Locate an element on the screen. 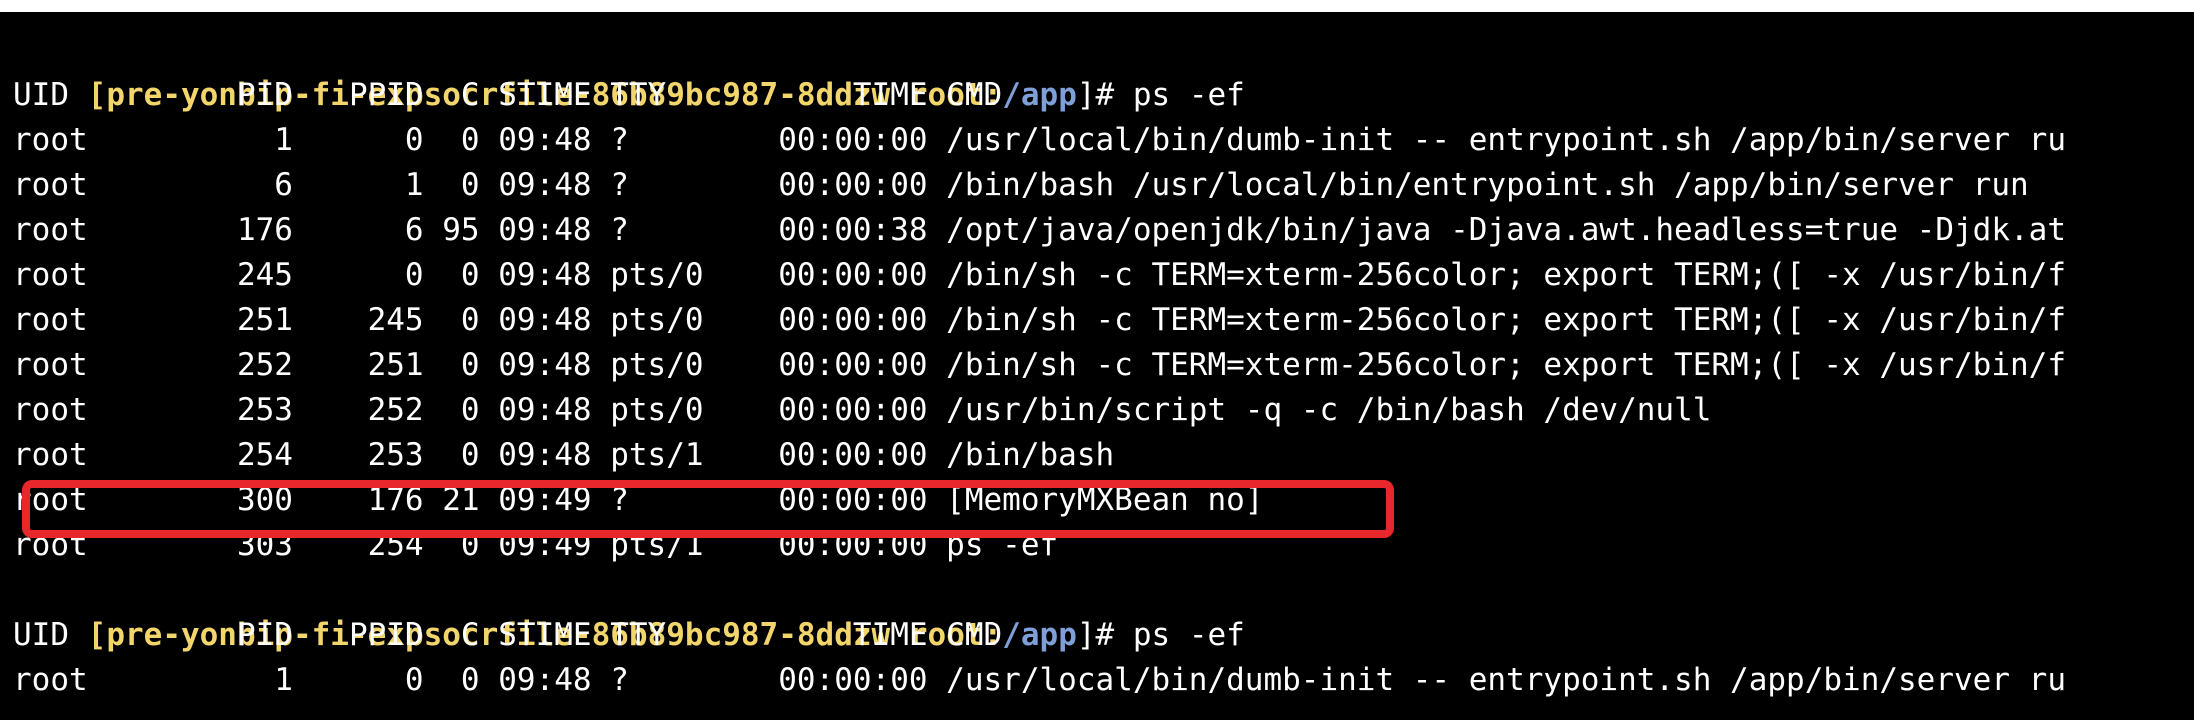 The image size is (2194, 720). highlight-annotation-box is located at coordinates (708, 509).